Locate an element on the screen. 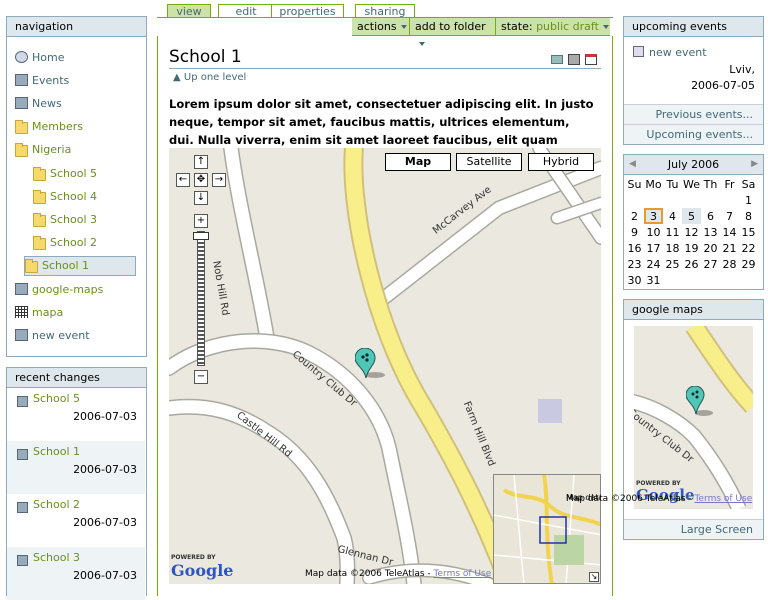 This screenshot has width=768, height=600. mini-map: Country Club Dr POWERED BY Google is located at coordinates (693, 417).